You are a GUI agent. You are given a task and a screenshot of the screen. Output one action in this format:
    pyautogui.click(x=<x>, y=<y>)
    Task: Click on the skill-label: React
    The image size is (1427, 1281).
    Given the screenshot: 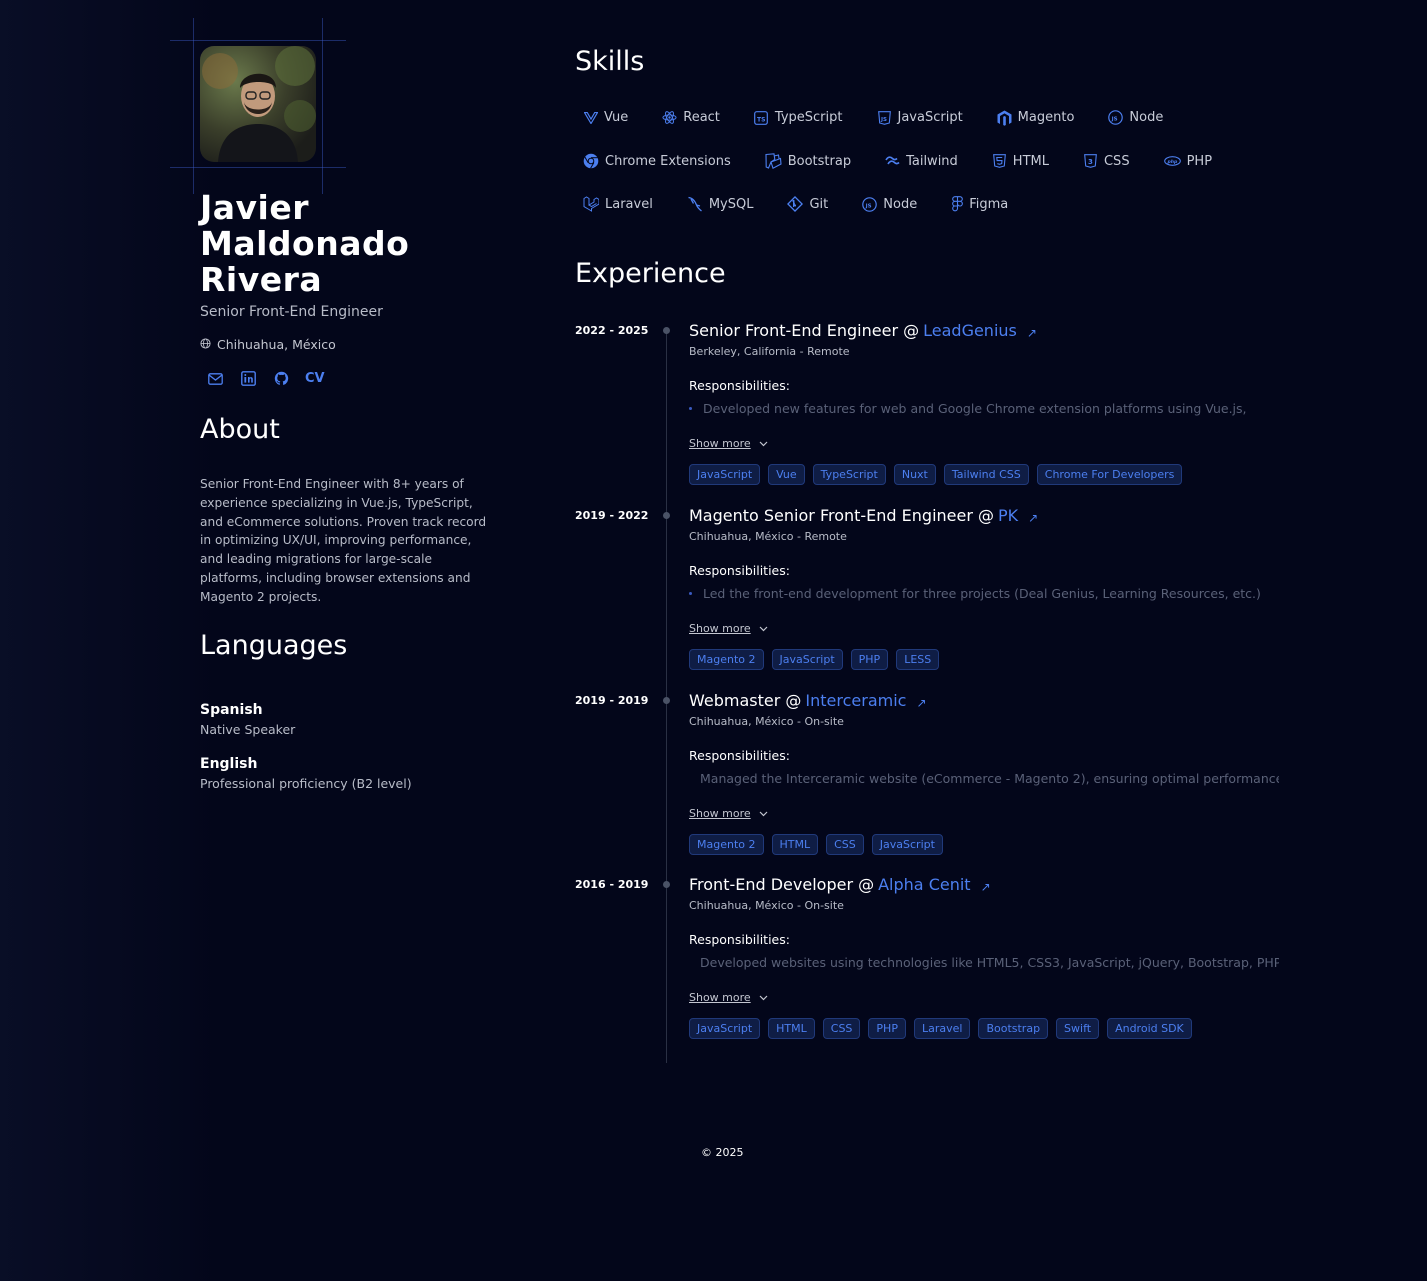 What is the action you would take?
    pyautogui.click(x=701, y=117)
    